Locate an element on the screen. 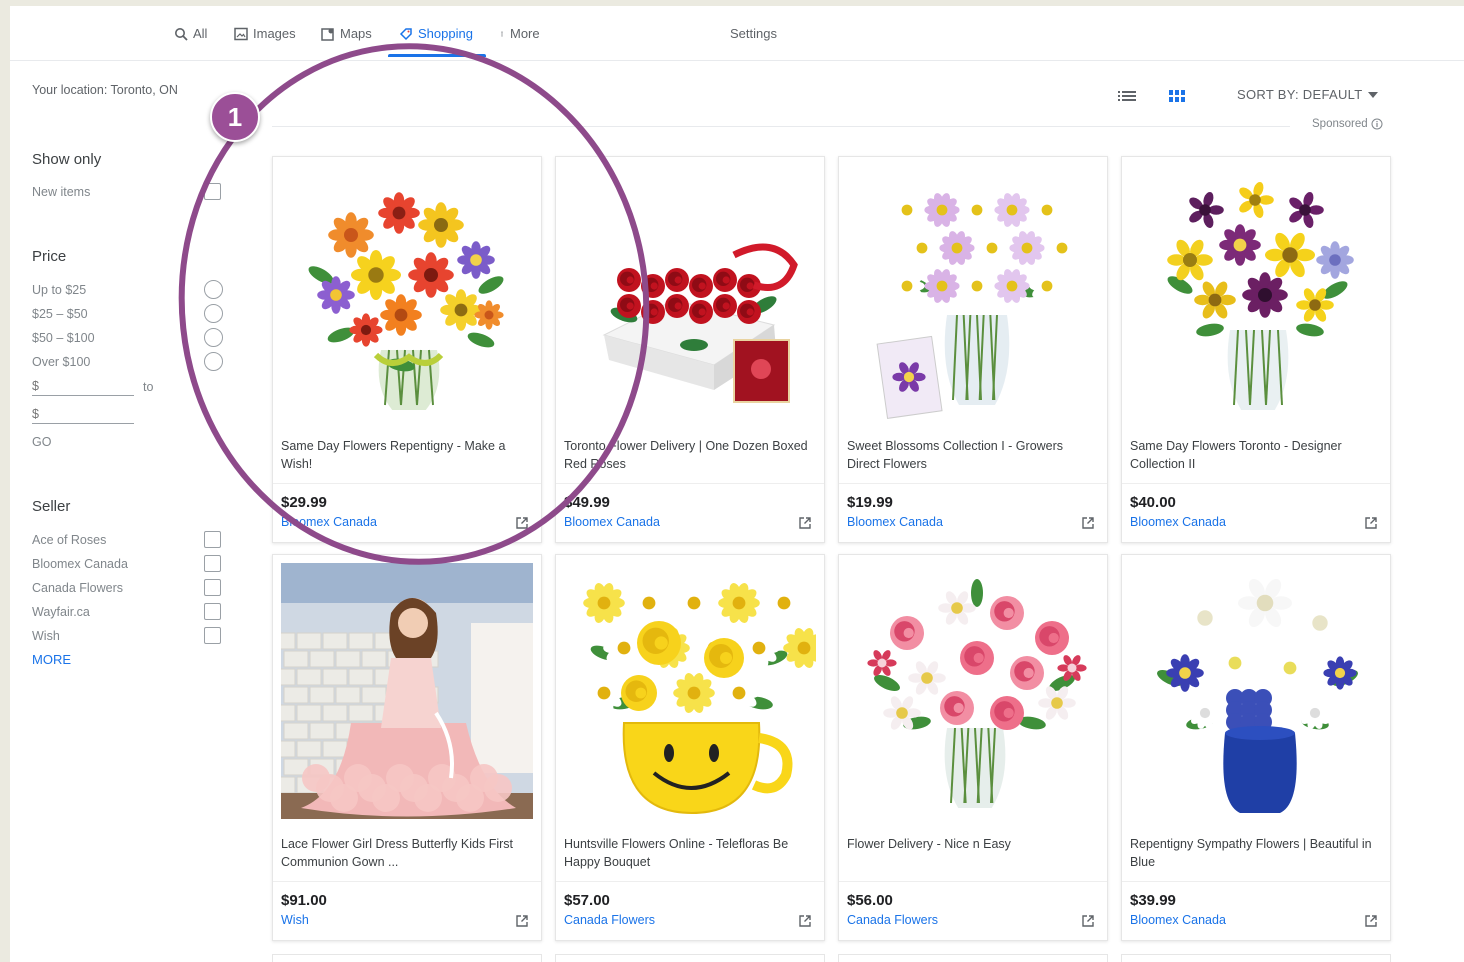  sort-dropdown: SORT BY: DEFAULT is located at coordinates (1308, 94).